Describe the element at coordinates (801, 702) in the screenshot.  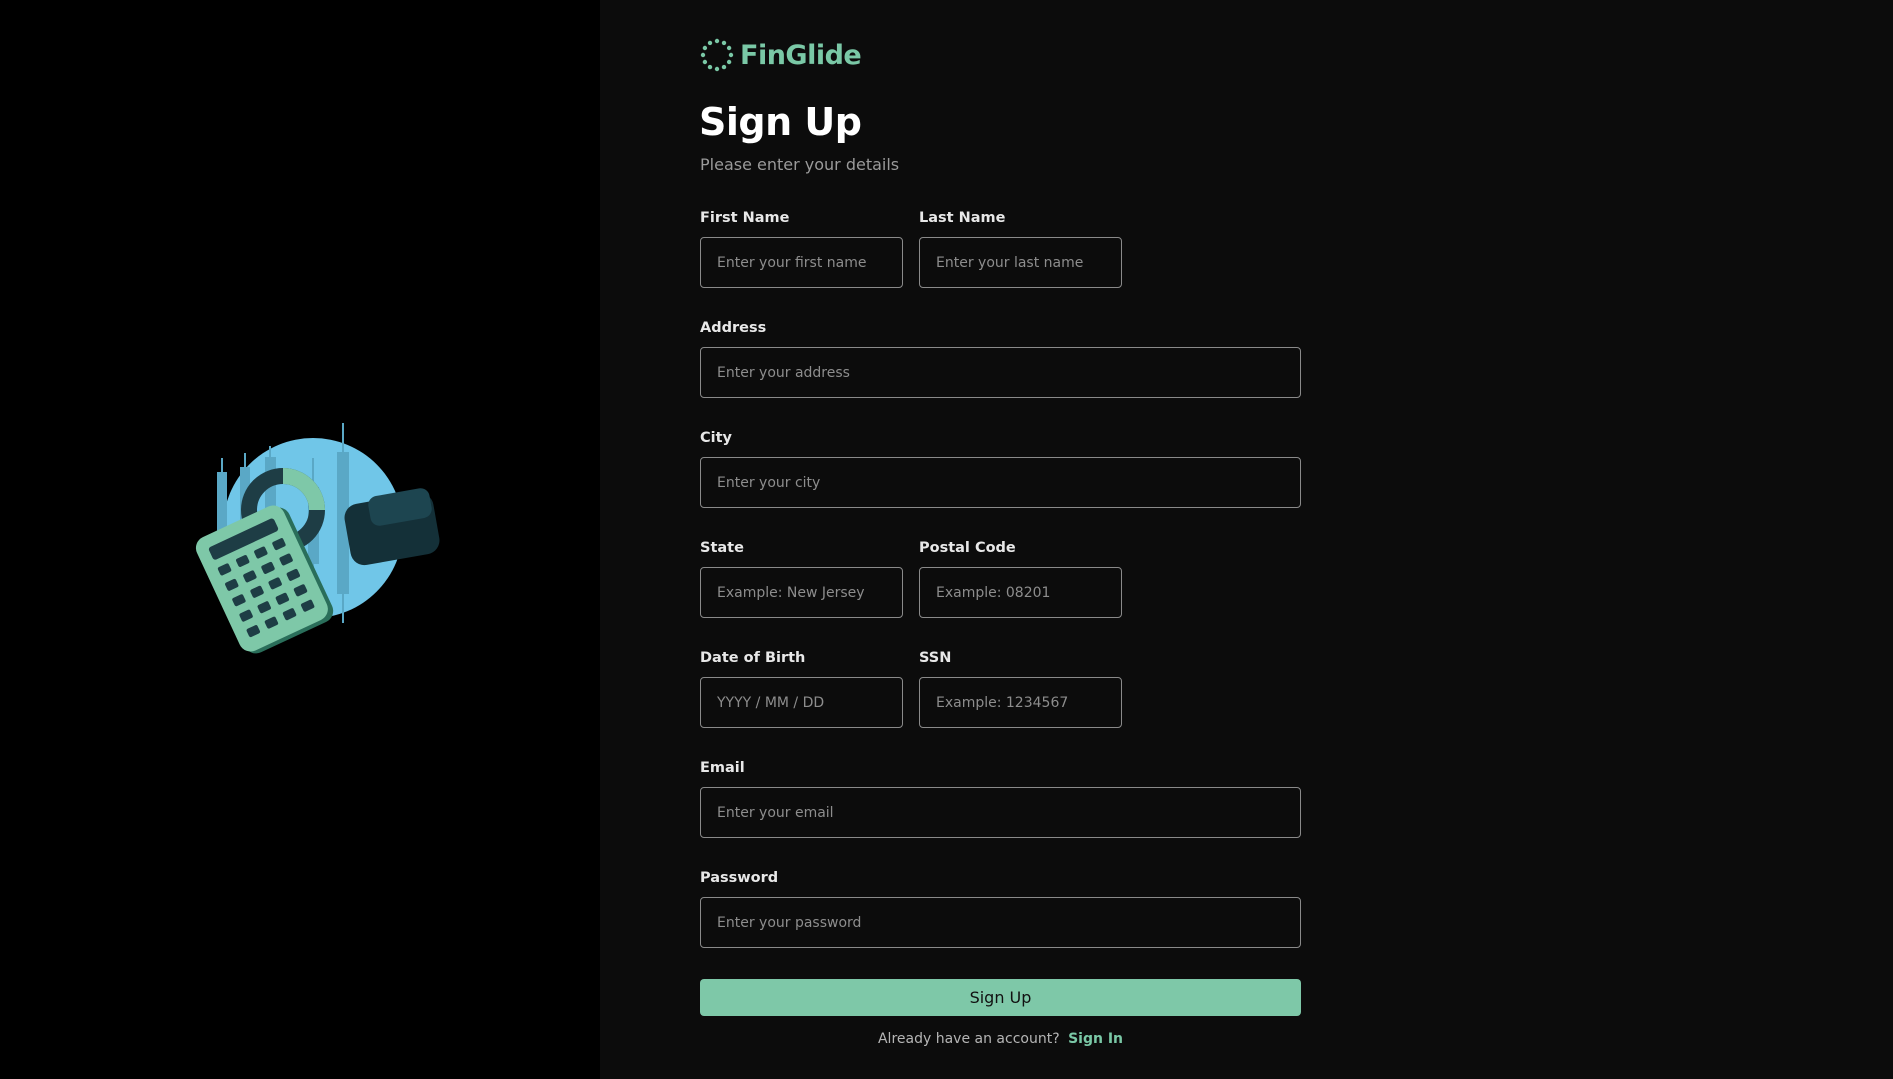
I see `dob-input` at that location.